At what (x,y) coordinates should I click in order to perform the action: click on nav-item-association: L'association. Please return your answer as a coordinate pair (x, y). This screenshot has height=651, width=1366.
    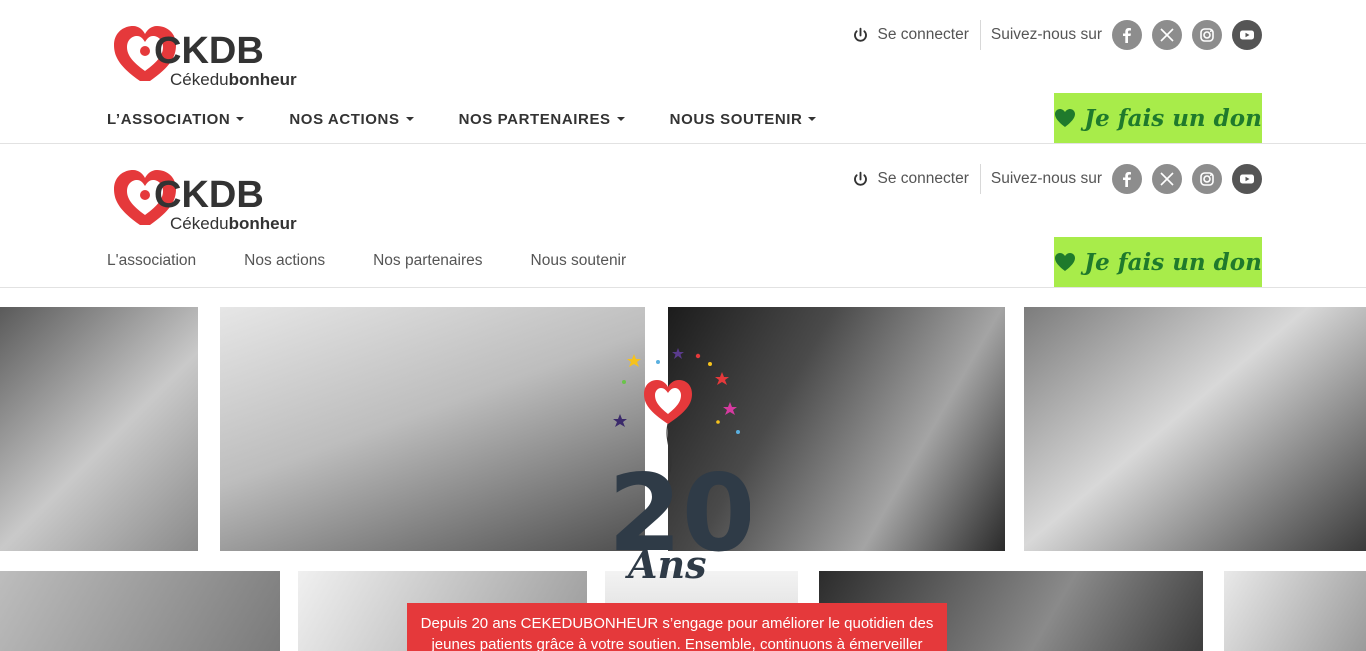
    Looking at the image, I should click on (151, 261).